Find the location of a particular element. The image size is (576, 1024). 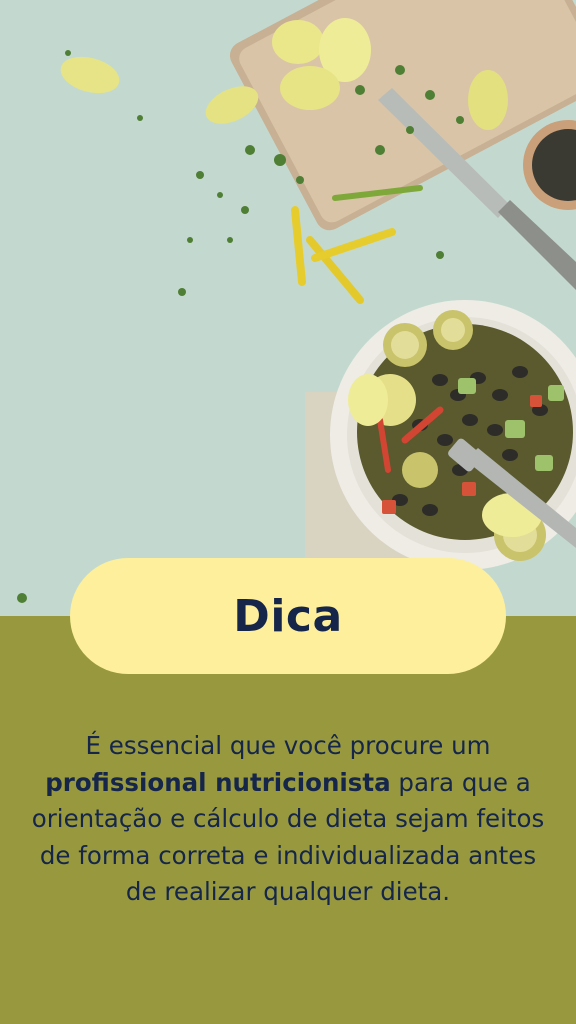

title-pill: Dica is located at coordinates (288, 616).